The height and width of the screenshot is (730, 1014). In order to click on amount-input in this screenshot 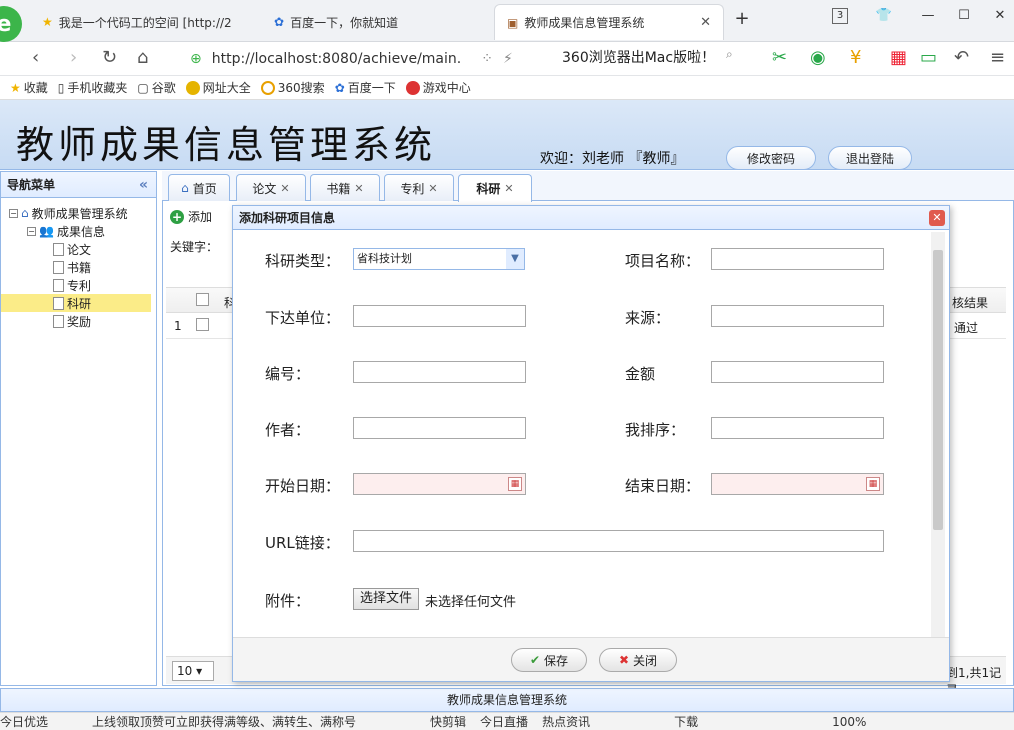, I will do `click(797, 372)`.